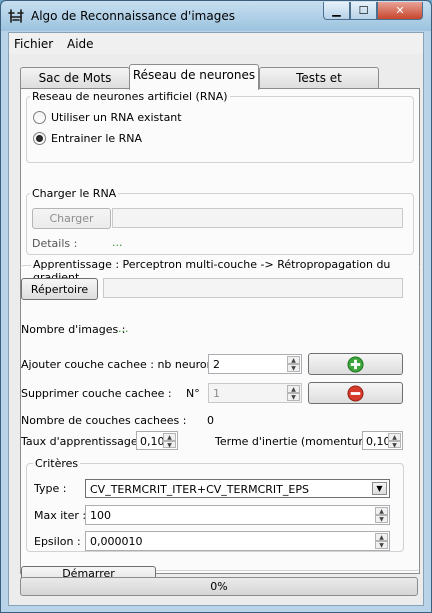 This screenshot has width=432, height=613. I want to click on repertoire-button: Répertoire, so click(59, 289).